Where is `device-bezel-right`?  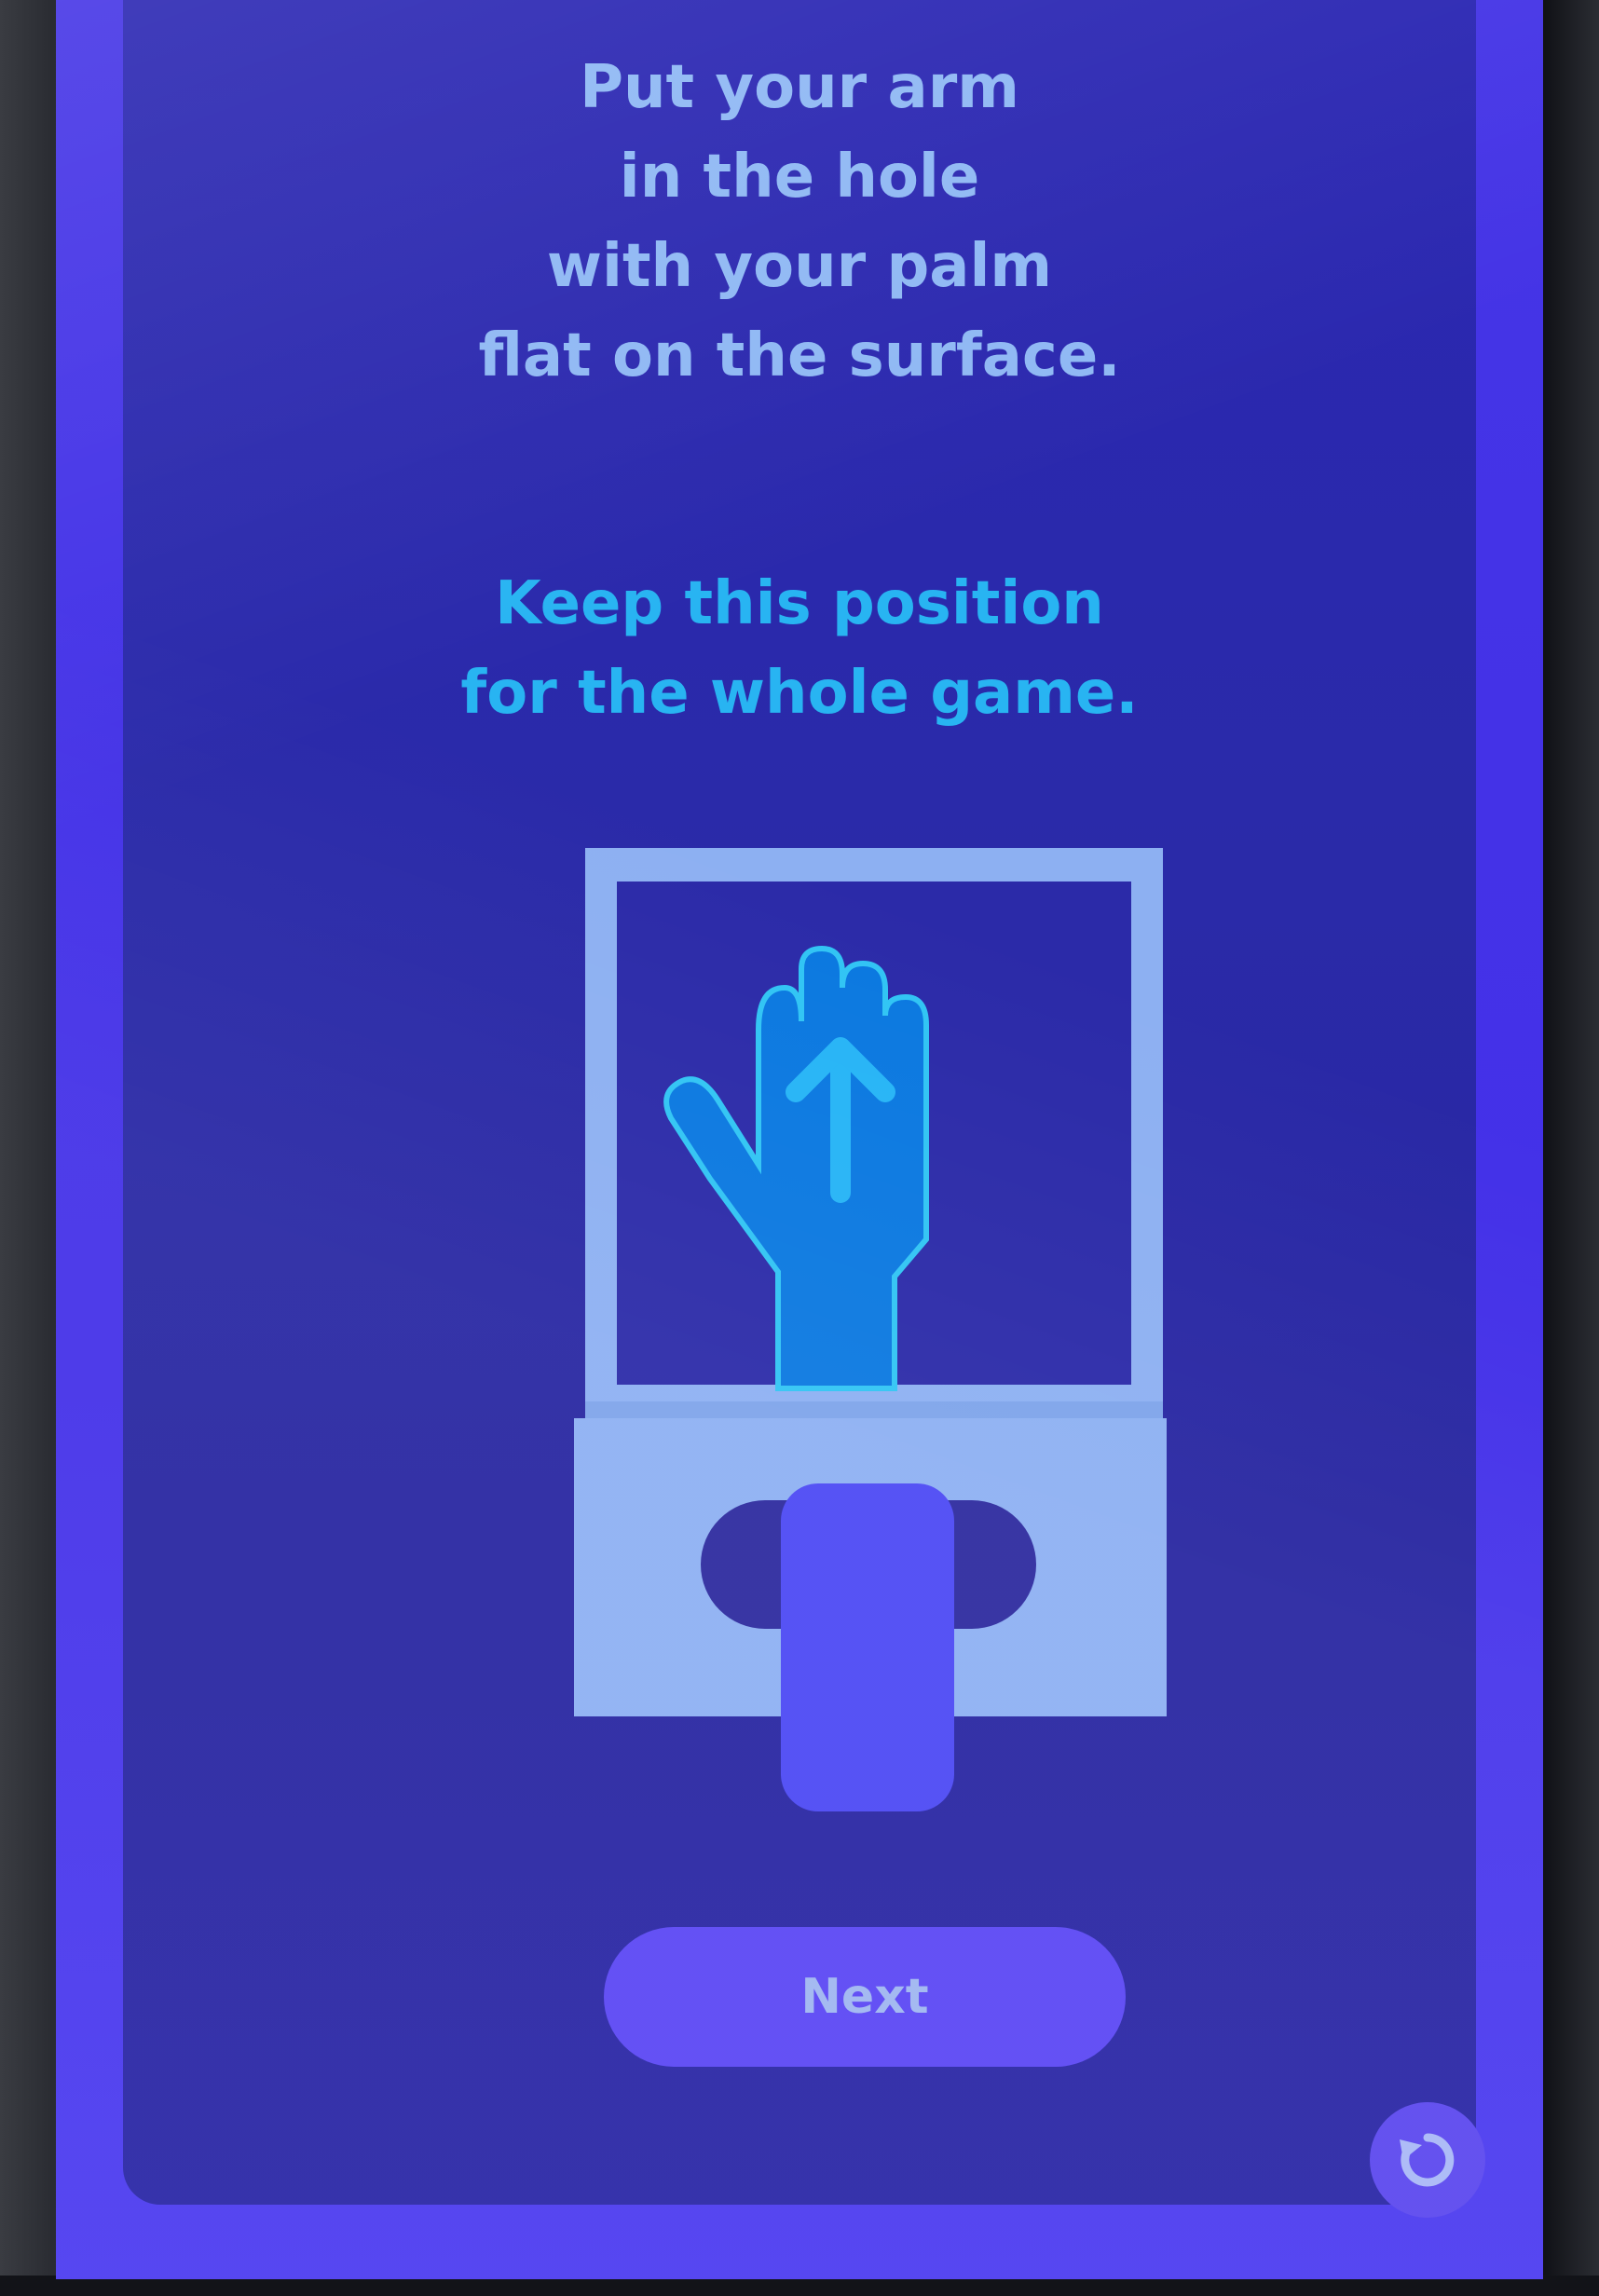
device-bezel-right is located at coordinates (1571, 1148).